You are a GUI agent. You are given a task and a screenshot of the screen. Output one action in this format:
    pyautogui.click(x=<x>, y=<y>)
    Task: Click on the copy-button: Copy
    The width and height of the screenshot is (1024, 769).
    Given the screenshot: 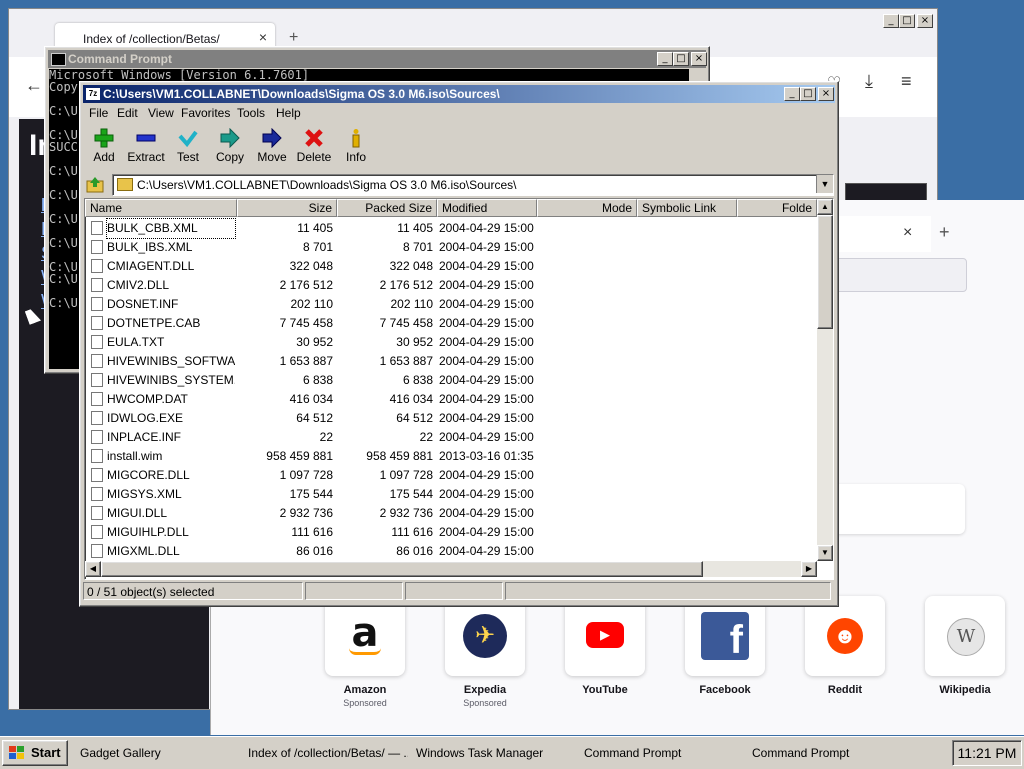 What is the action you would take?
    pyautogui.click(x=230, y=149)
    